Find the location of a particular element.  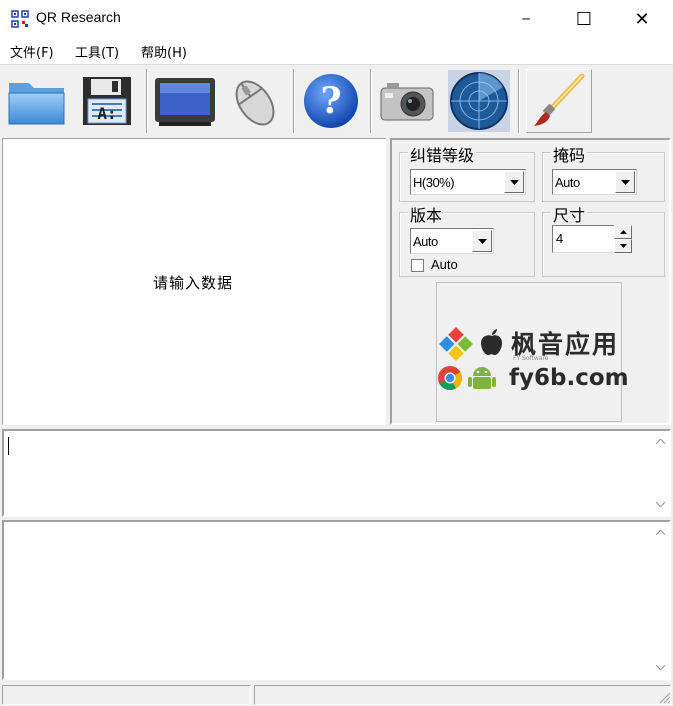

camera-icon is located at coordinates (407, 102).